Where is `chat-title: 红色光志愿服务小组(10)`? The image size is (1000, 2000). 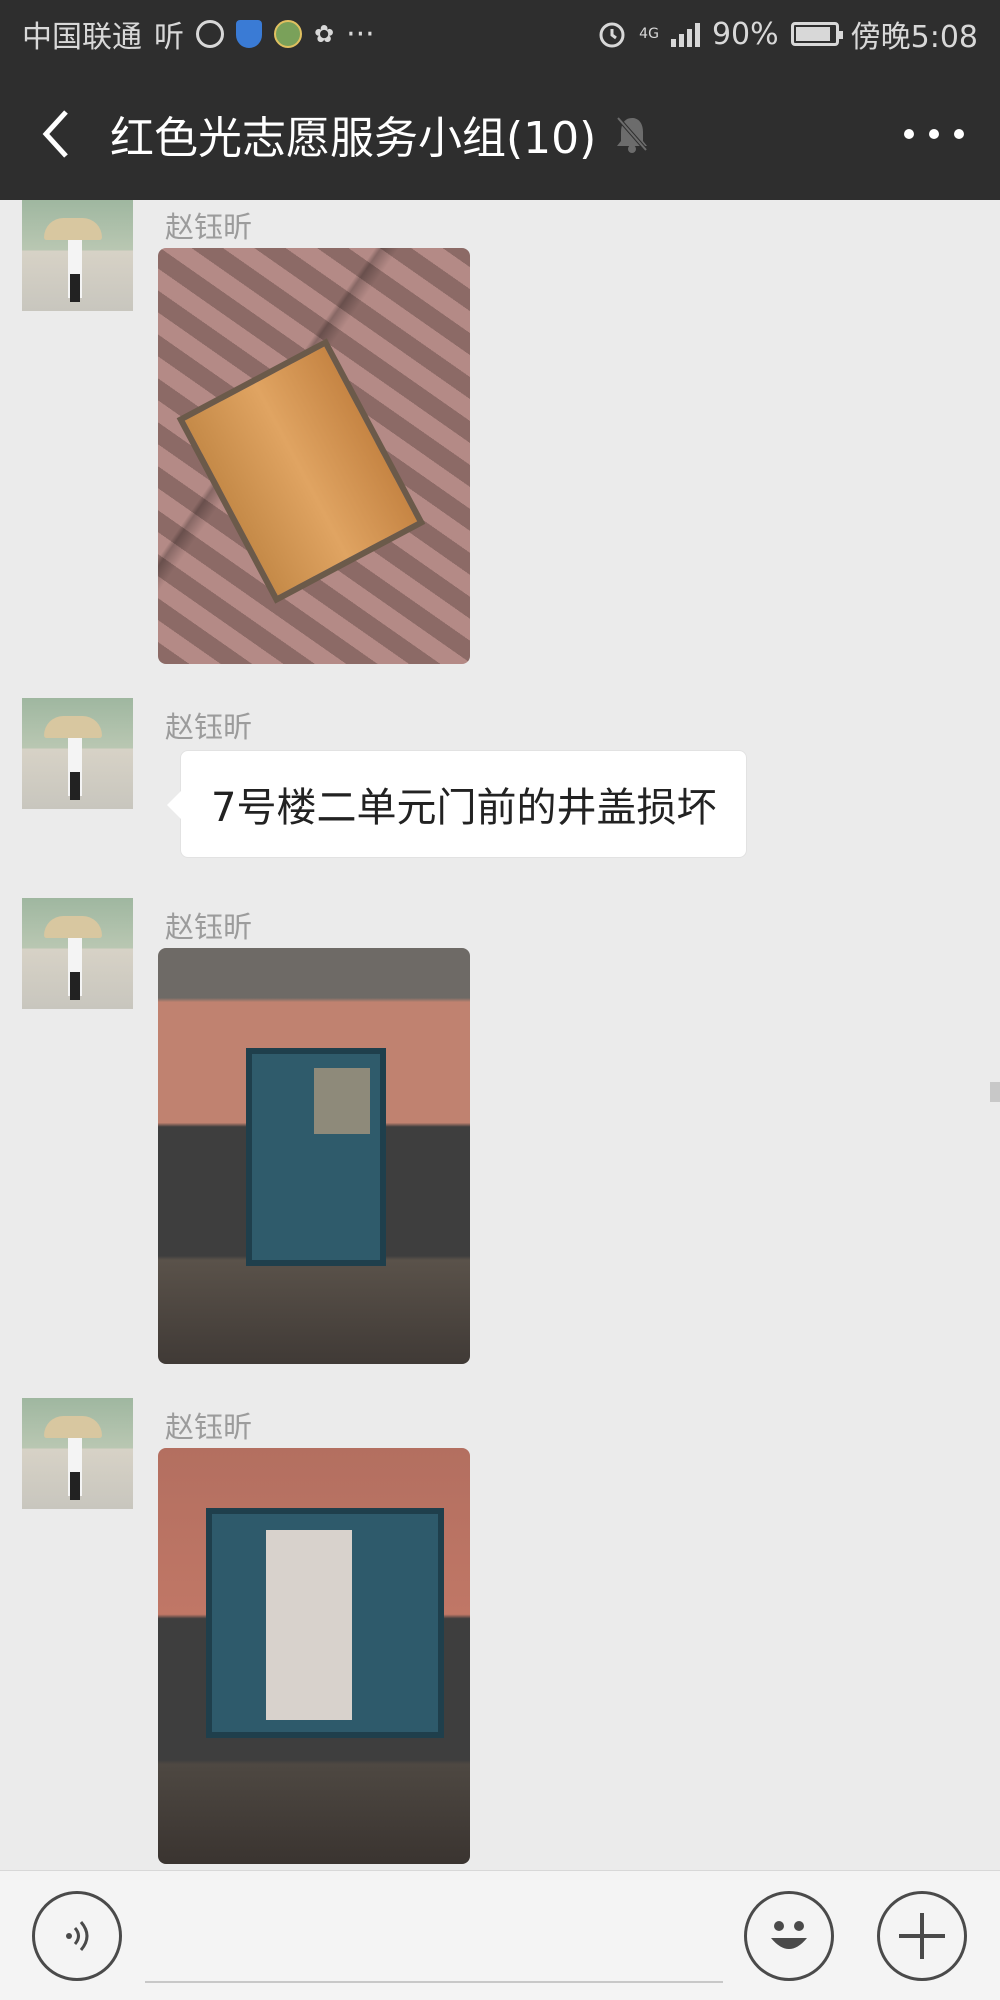 chat-title: 红色光志愿服务小组(10) is located at coordinates (353, 138).